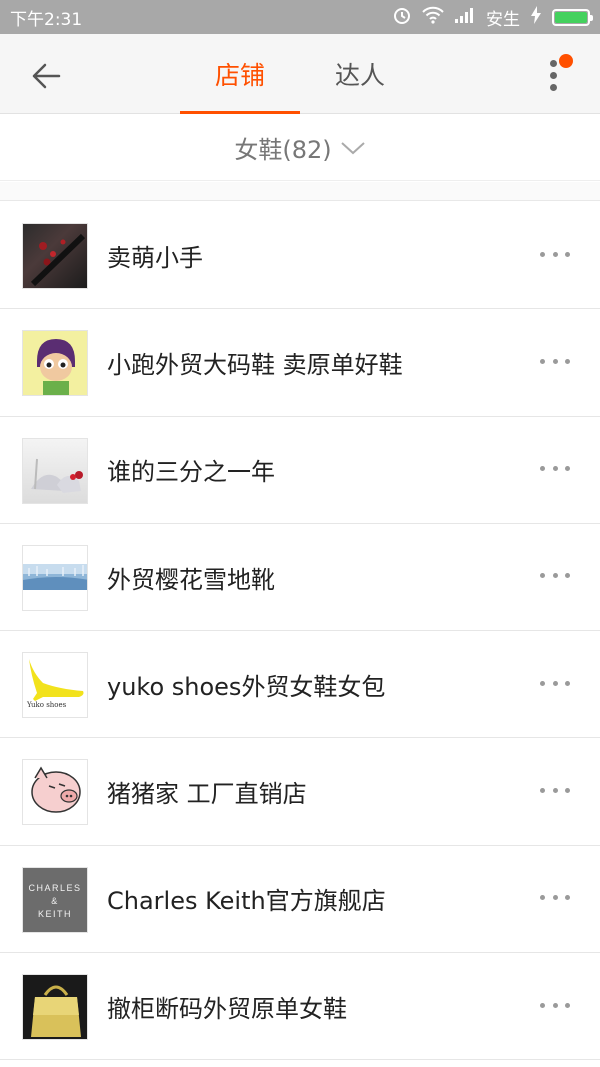 This screenshot has width=600, height=1067. Describe the element at coordinates (255, 364) in the screenshot. I see `shop-name: 小跑外贸大码鞋 卖原单好鞋` at that location.